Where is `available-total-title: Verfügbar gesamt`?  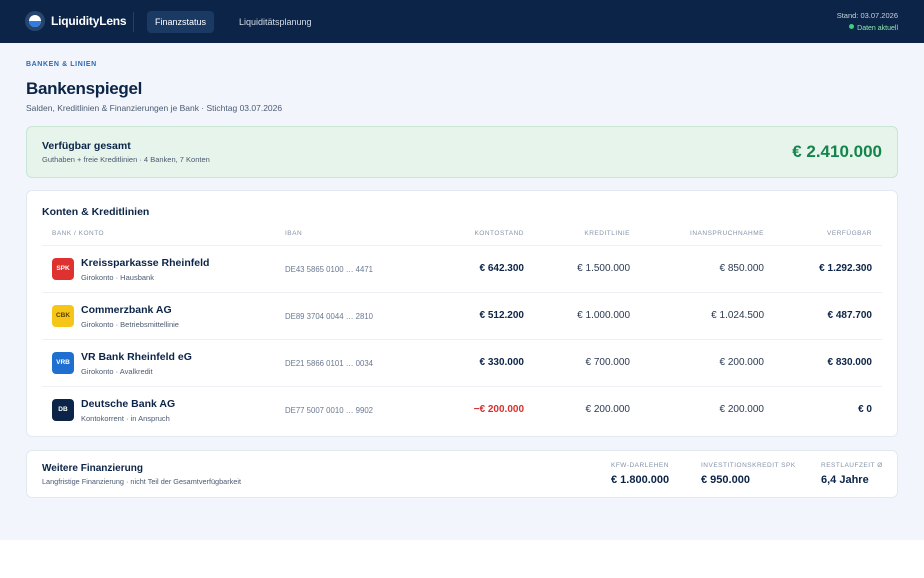
available-total-title: Verfügbar gesamt is located at coordinates (86, 146).